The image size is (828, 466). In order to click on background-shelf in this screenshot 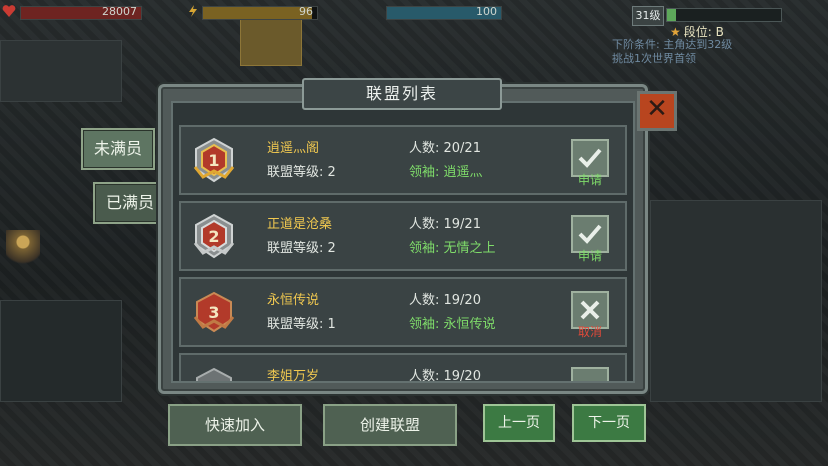, I will do `click(61, 351)`.